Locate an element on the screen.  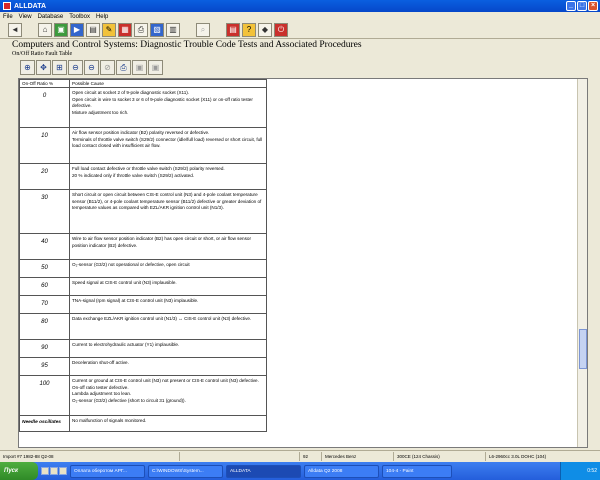
ratio-cell: 95 is located at coordinates (44, 366).